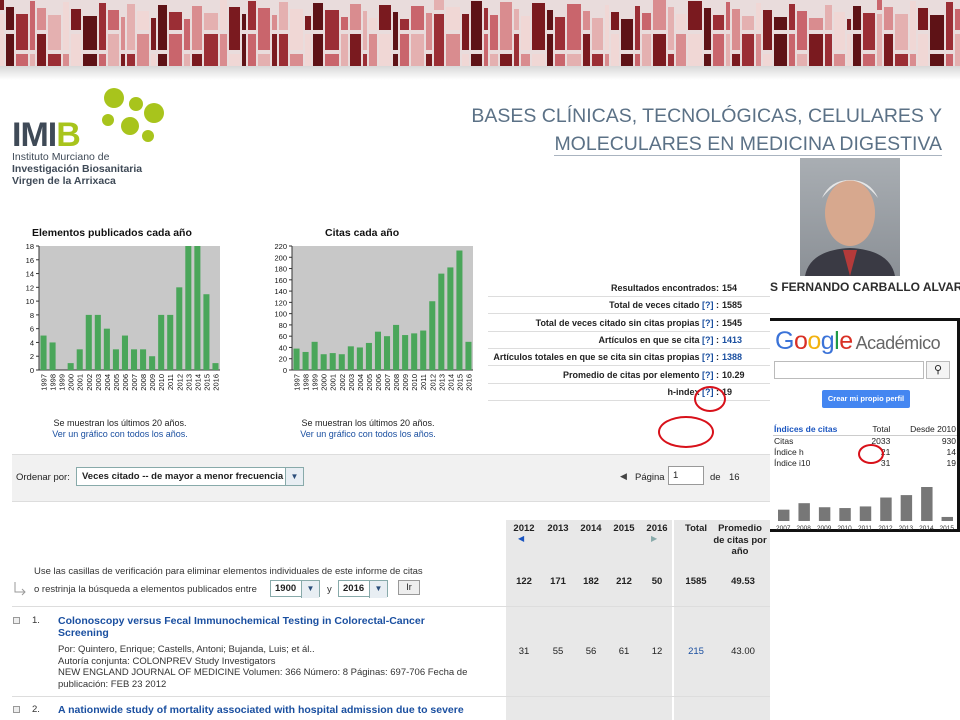 The image size is (960, 720). I want to click on scholar-search-input, so click(849, 370).